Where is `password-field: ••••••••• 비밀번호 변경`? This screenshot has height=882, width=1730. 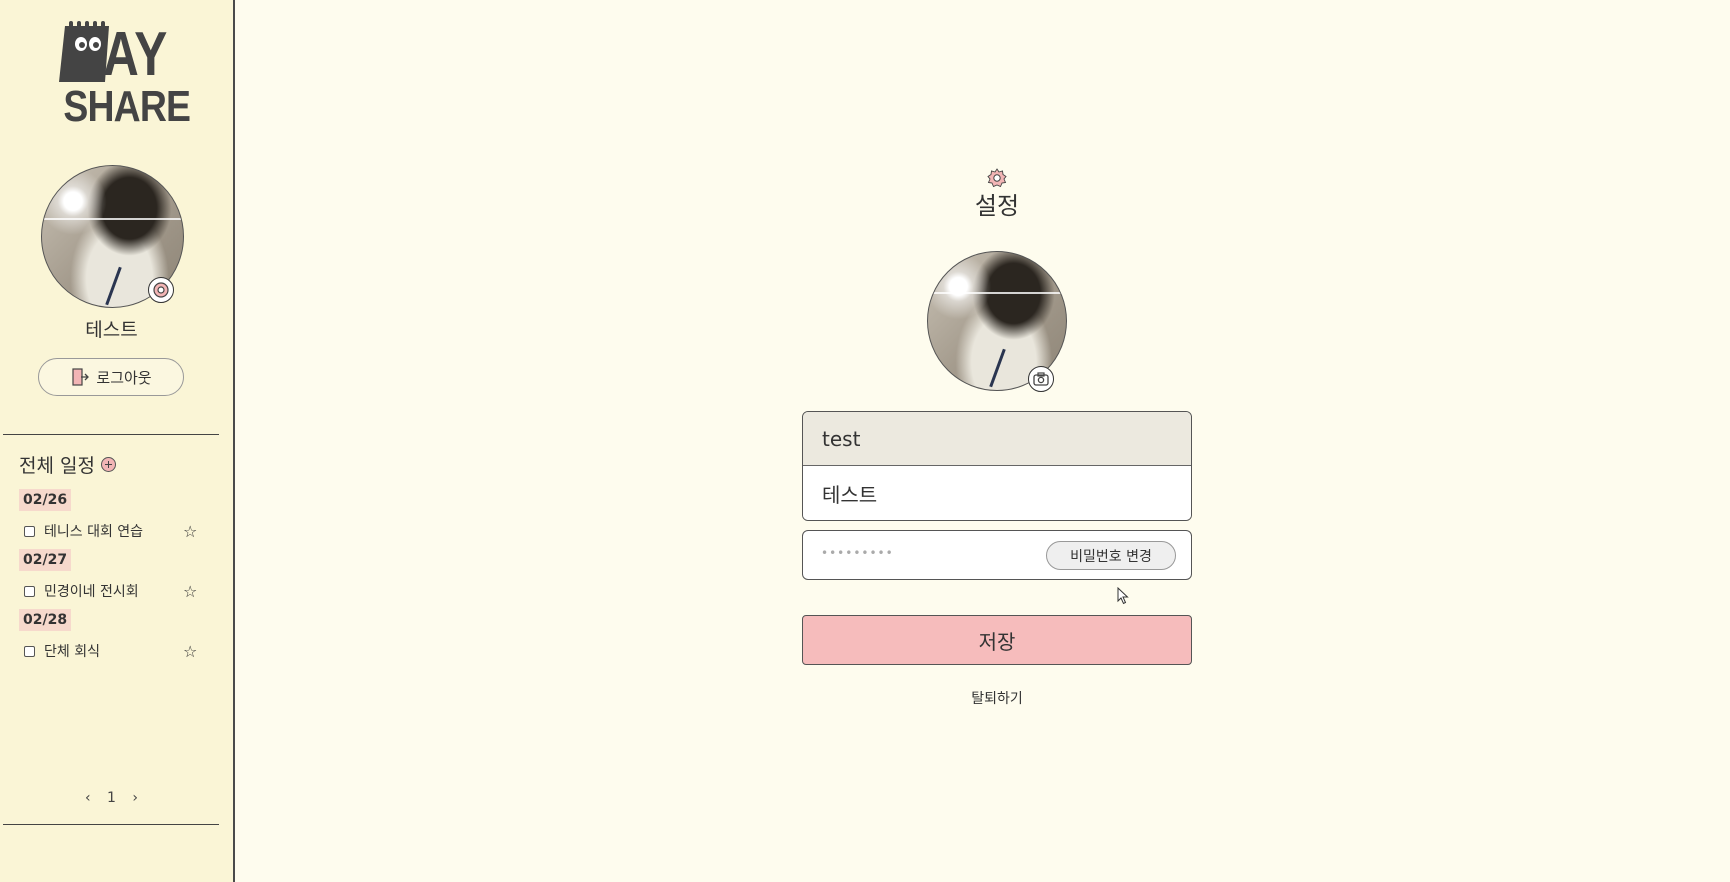 password-field: ••••••••• 비밀번호 변경 is located at coordinates (997, 555).